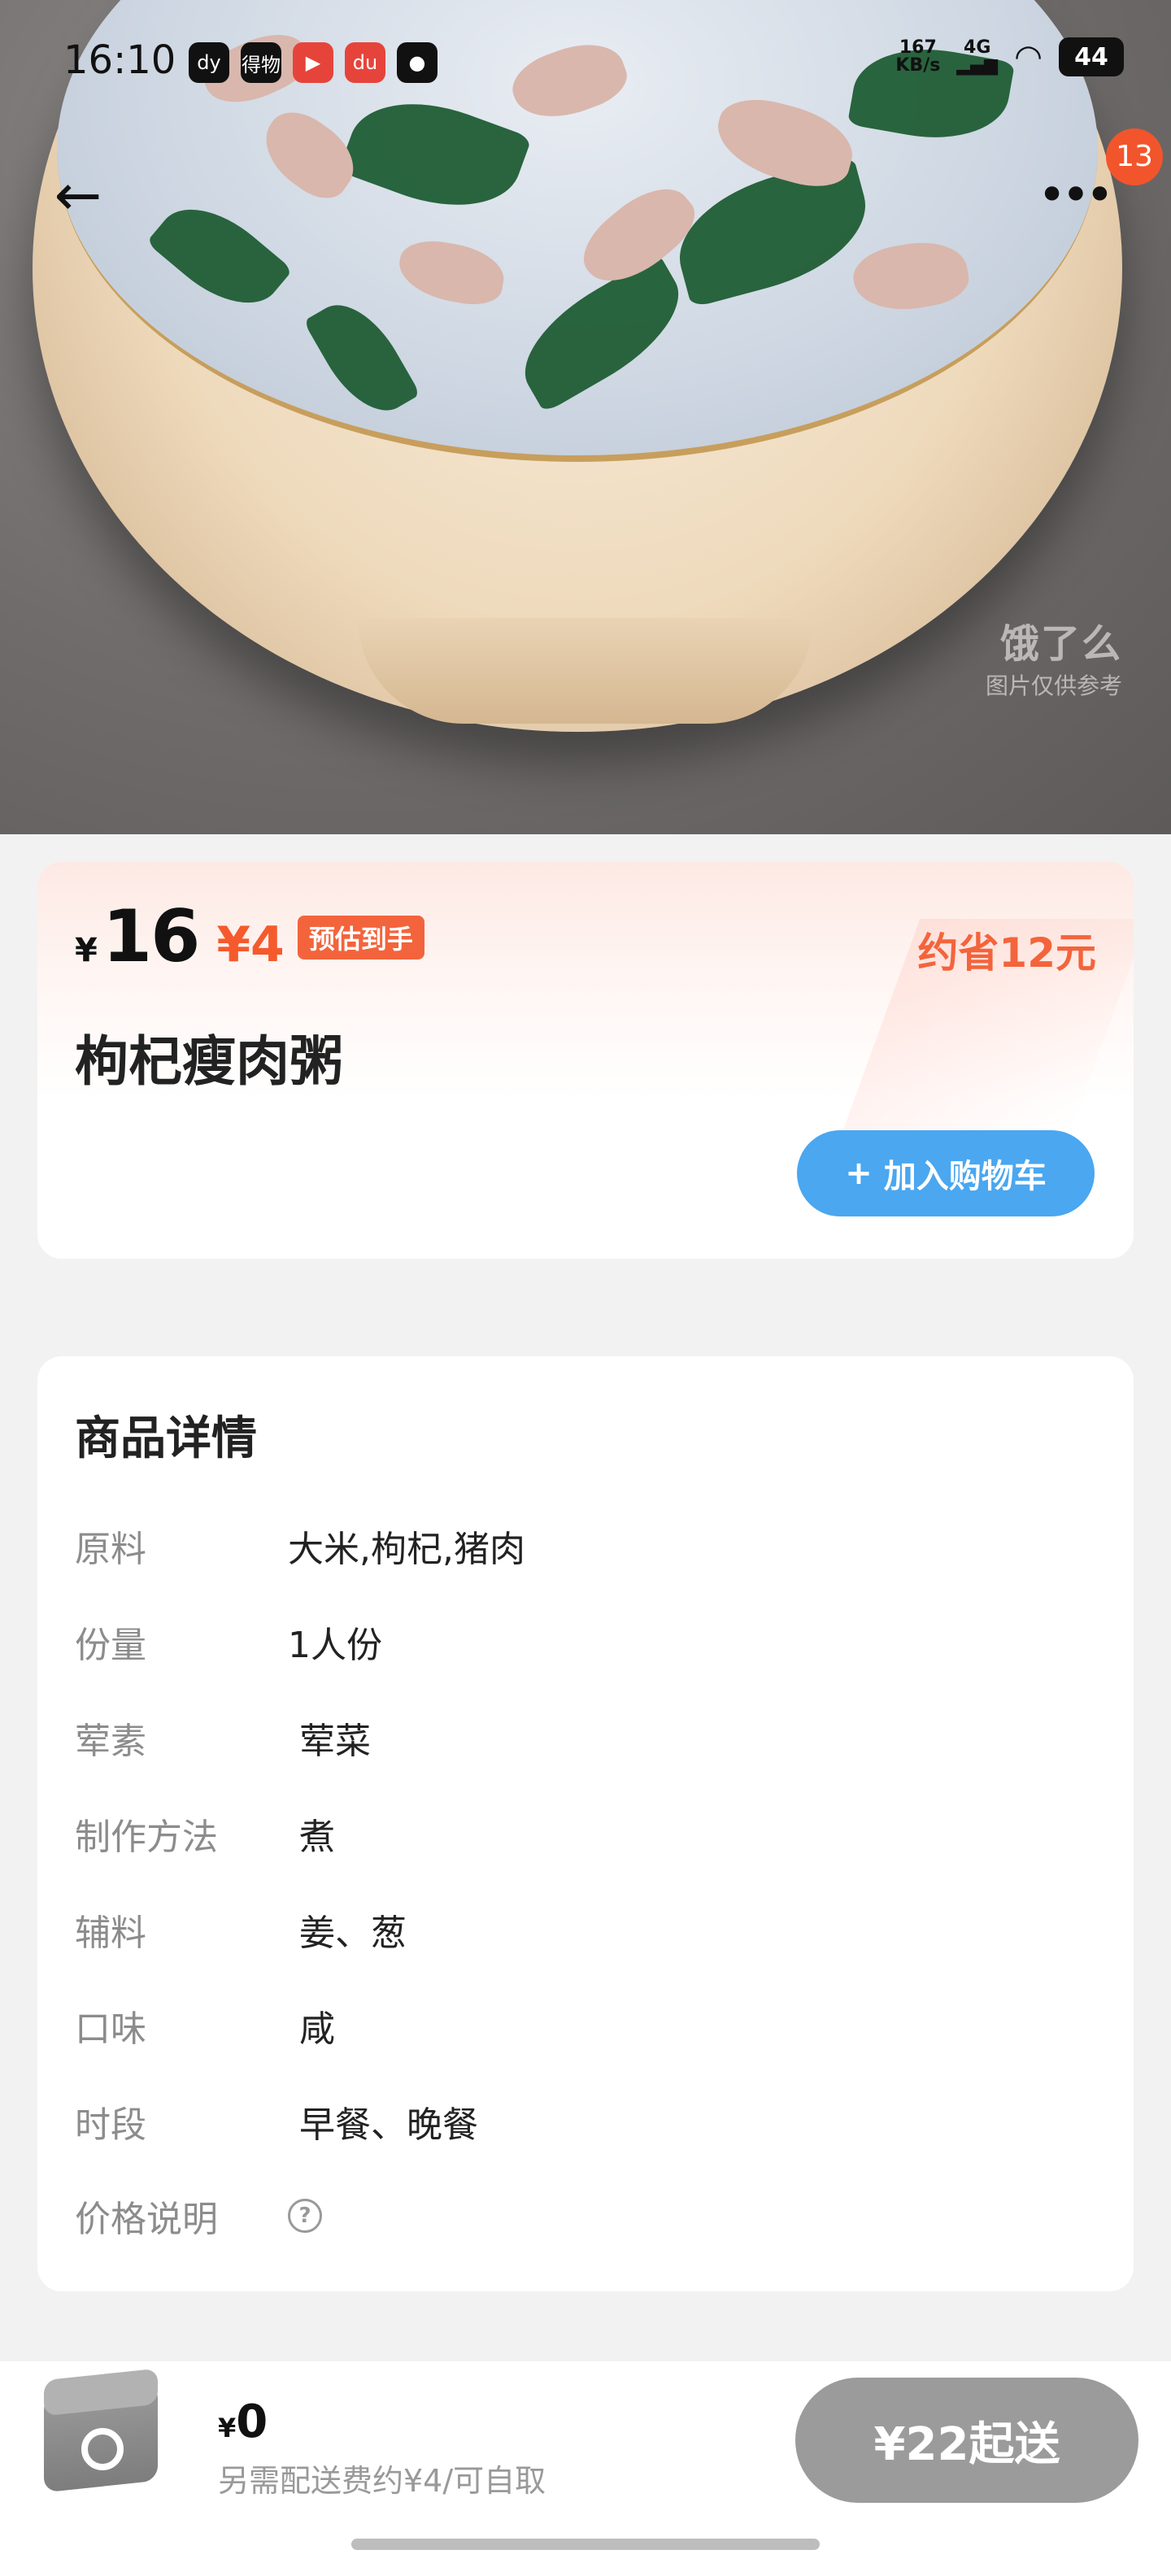 The width and height of the screenshot is (1171, 2576). I want to click on detail-value: 姜、葱, so click(353, 1933).